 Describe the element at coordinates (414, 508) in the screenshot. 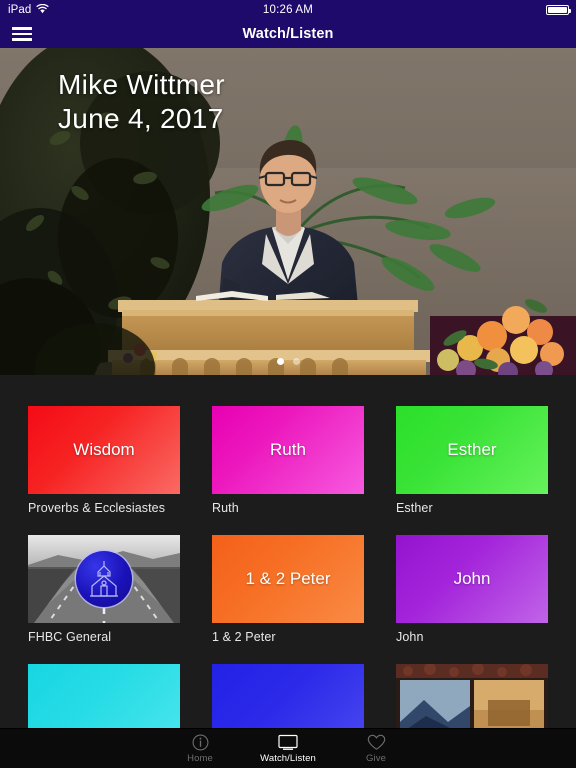

I see `series-caption: Esther` at that location.